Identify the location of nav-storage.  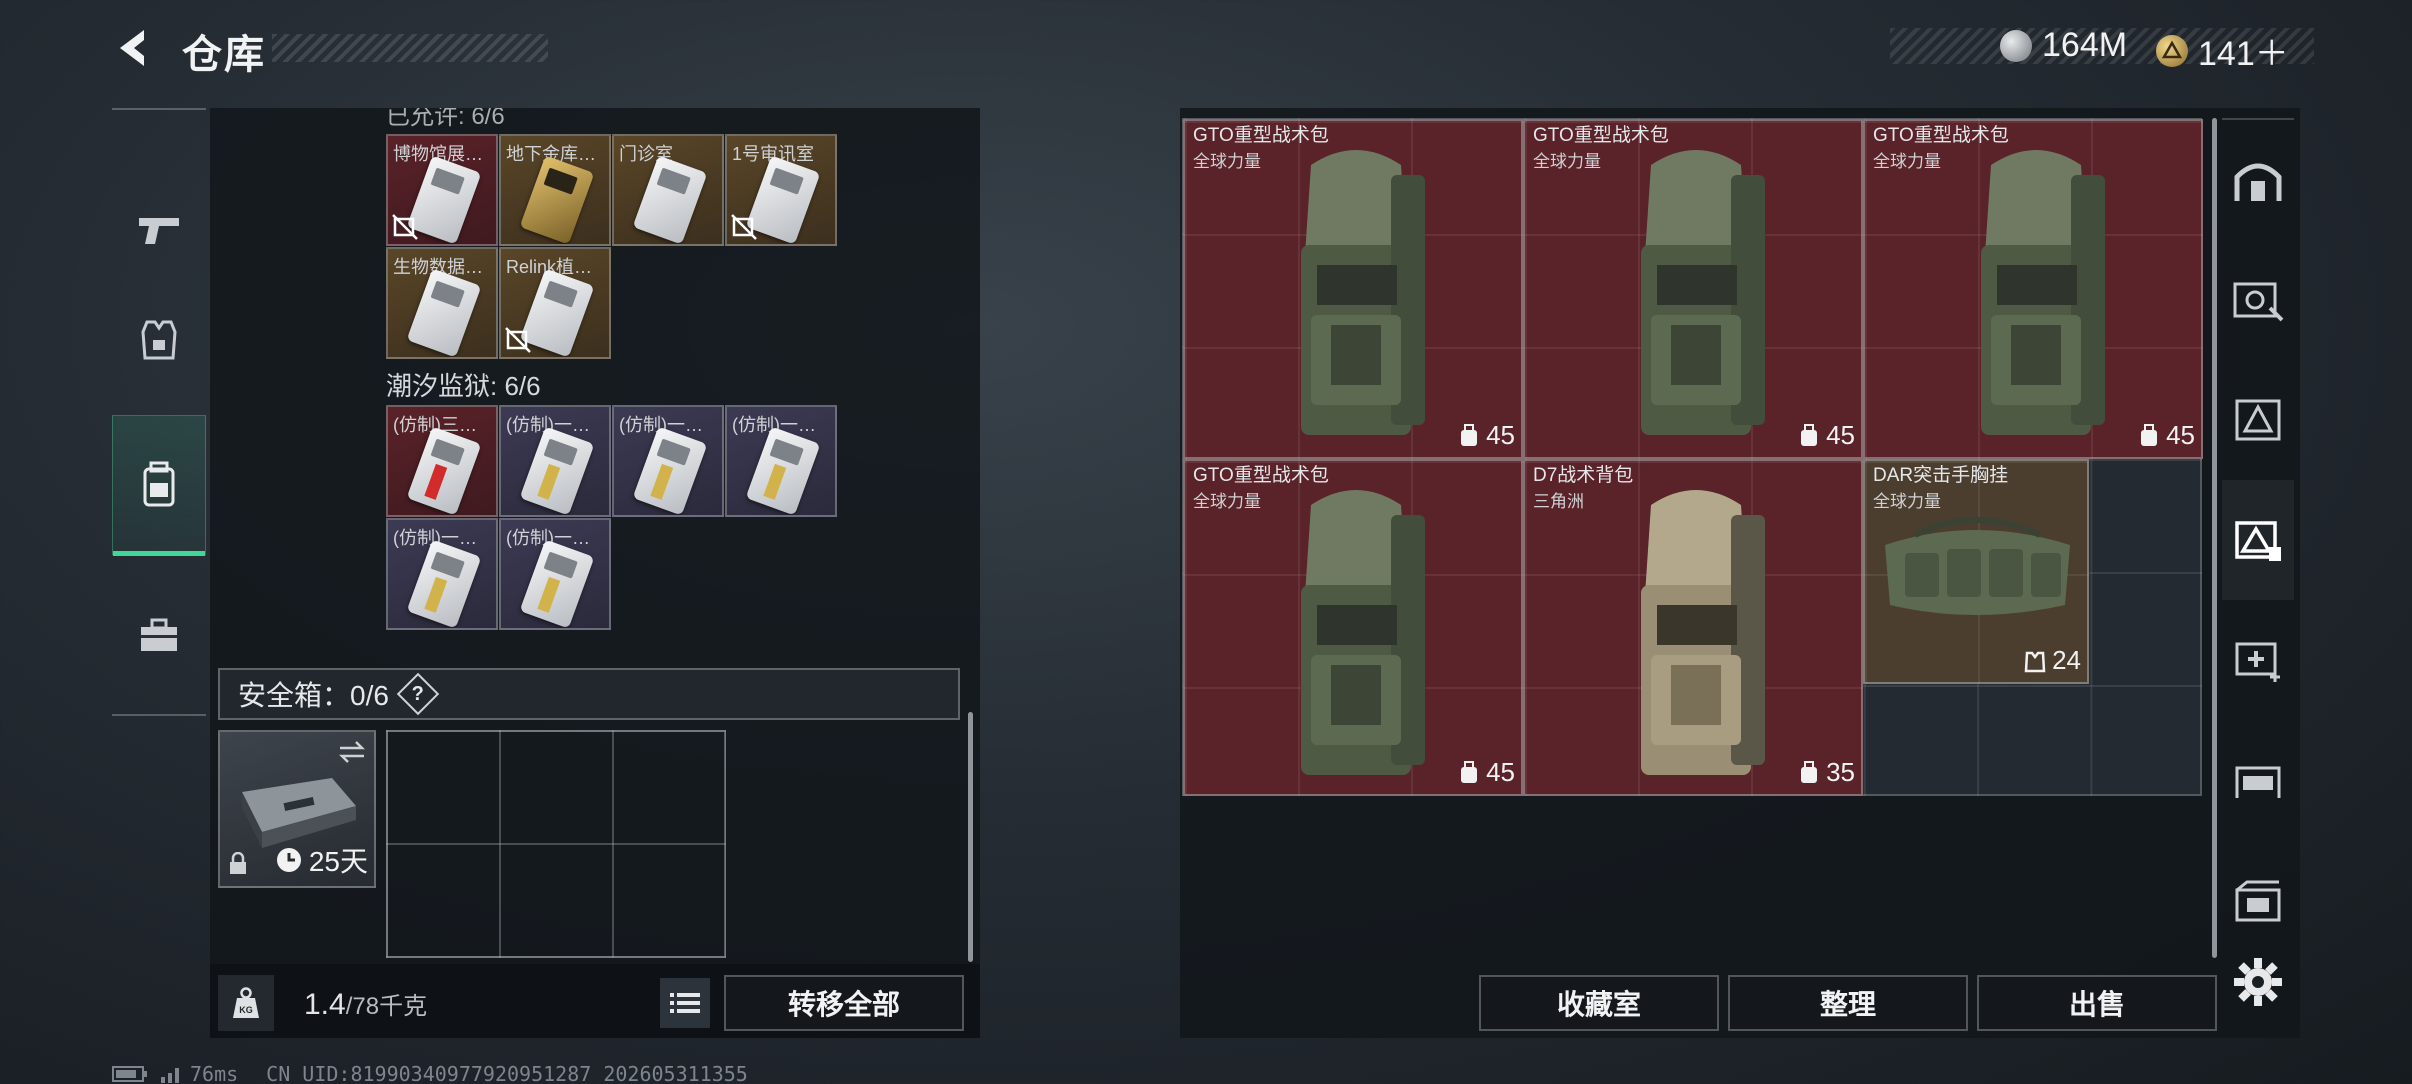
(2258, 900).